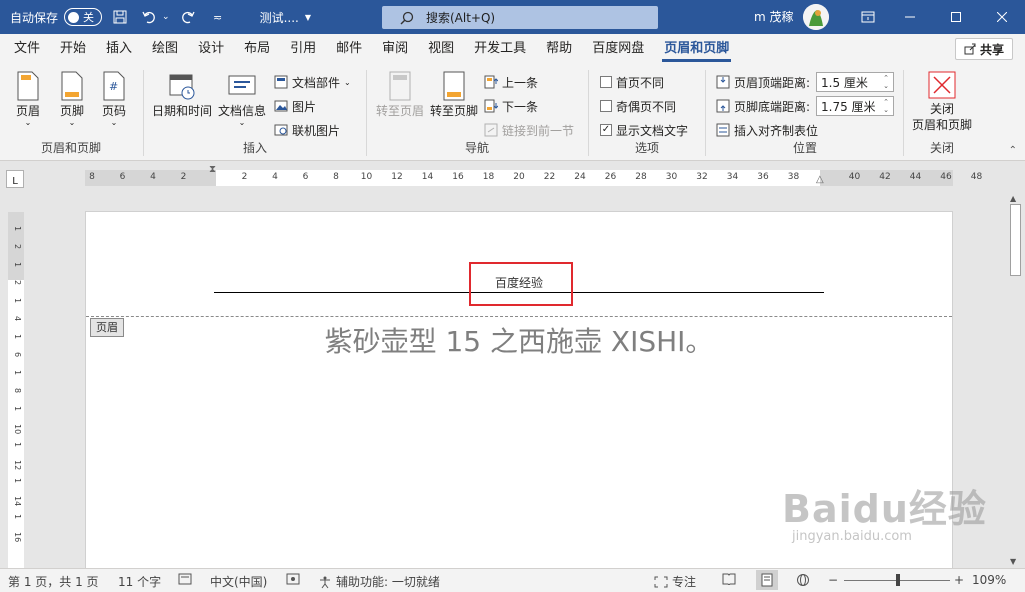 The image size is (1025, 592). I want to click on previous-button: 上一条, so click(511, 82).